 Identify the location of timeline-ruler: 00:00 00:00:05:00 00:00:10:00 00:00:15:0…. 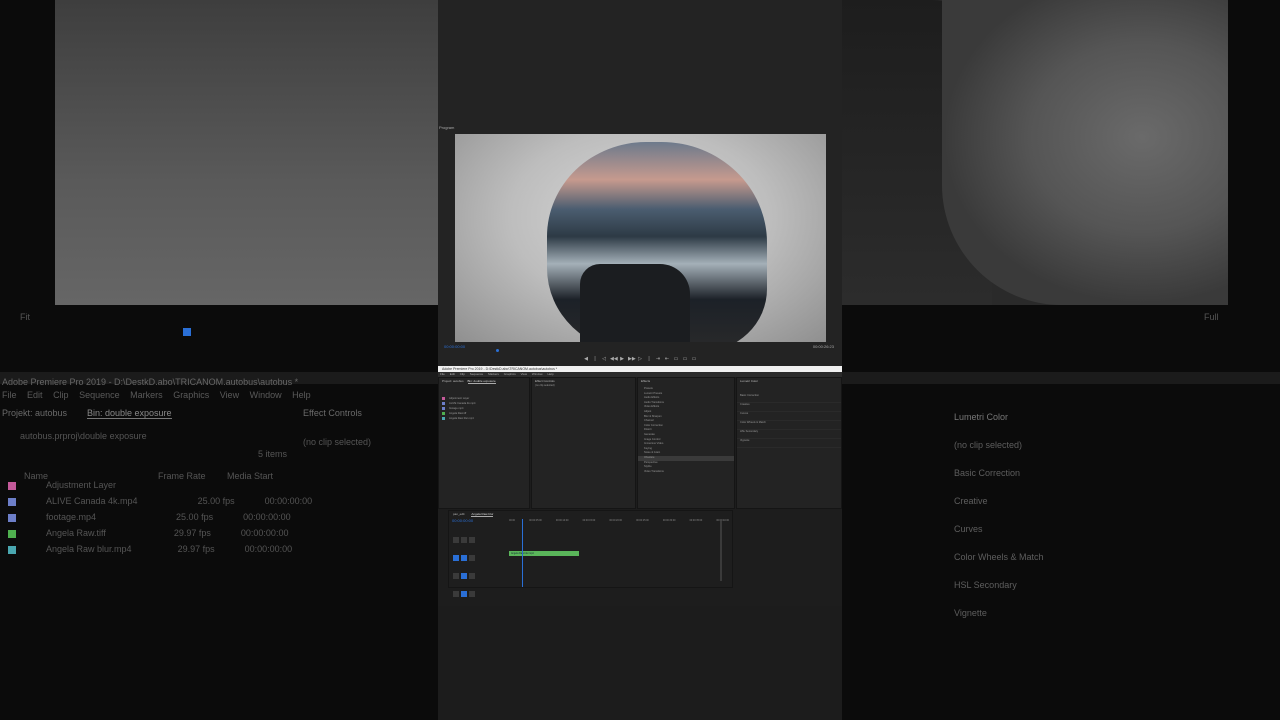
(619, 522).